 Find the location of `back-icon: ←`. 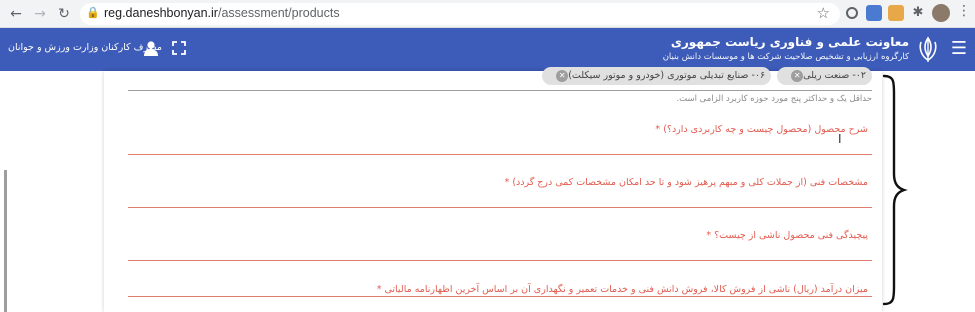

back-icon: ← is located at coordinates (16, 14).